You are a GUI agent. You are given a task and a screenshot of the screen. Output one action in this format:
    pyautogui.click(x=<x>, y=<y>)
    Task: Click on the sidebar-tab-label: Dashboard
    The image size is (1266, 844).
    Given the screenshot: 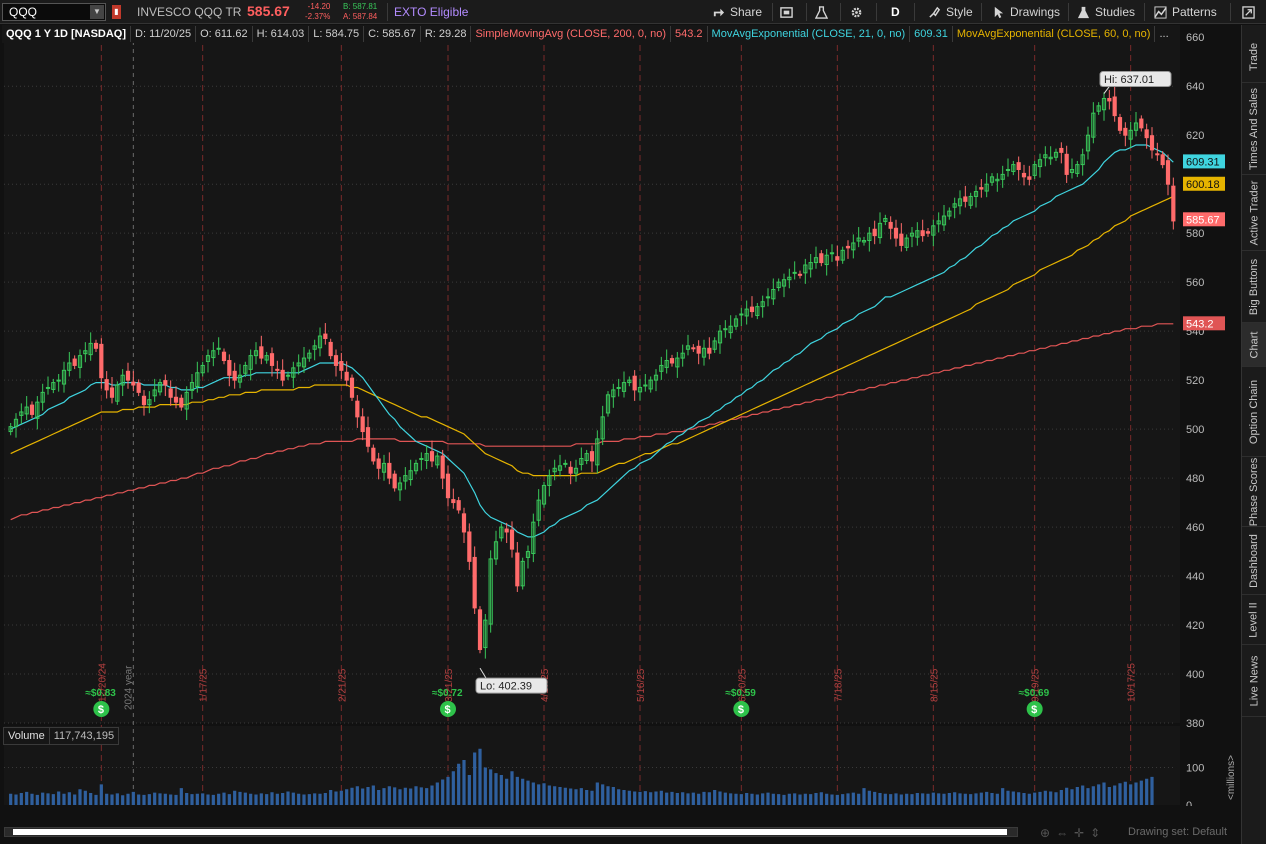 What is the action you would take?
    pyautogui.click(x=1254, y=560)
    